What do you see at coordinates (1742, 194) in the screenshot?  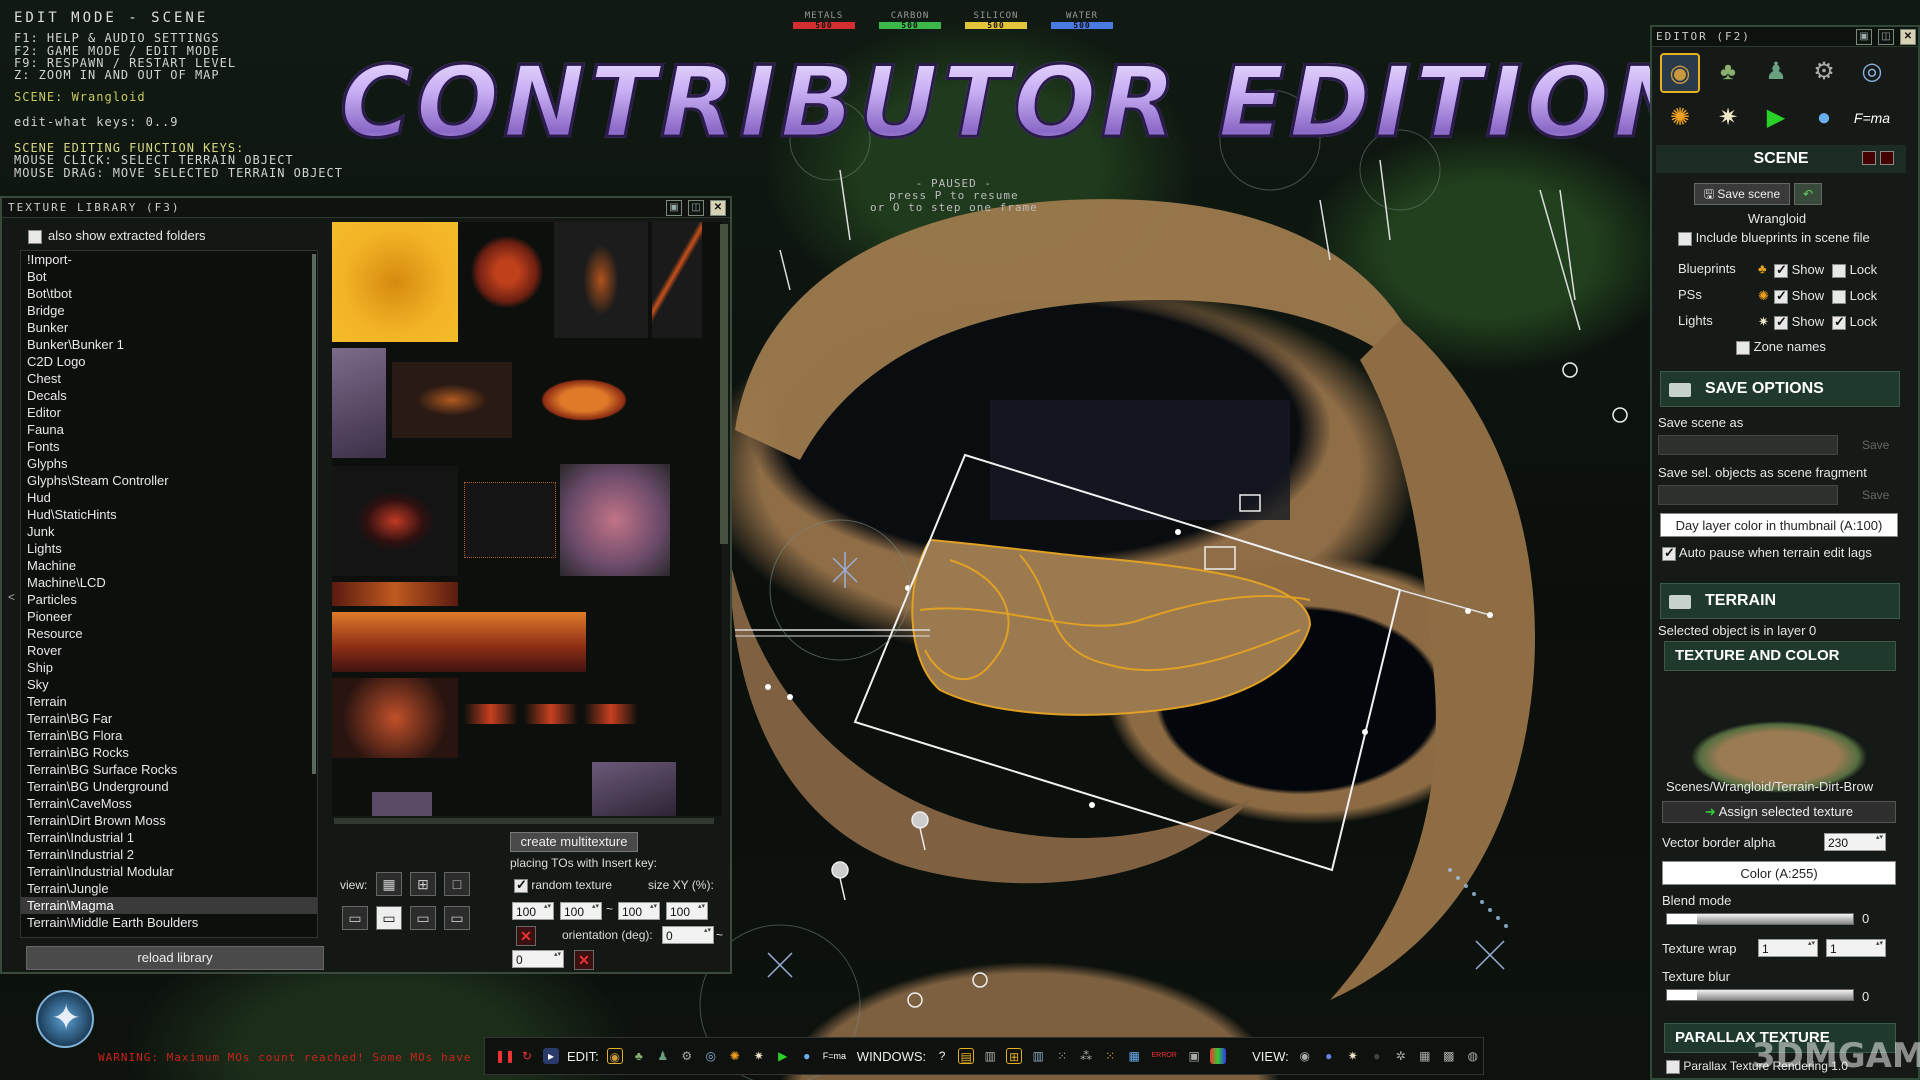 I see `save-scene-button: 🖫 Save scene` at bounding box center [1742, 194].